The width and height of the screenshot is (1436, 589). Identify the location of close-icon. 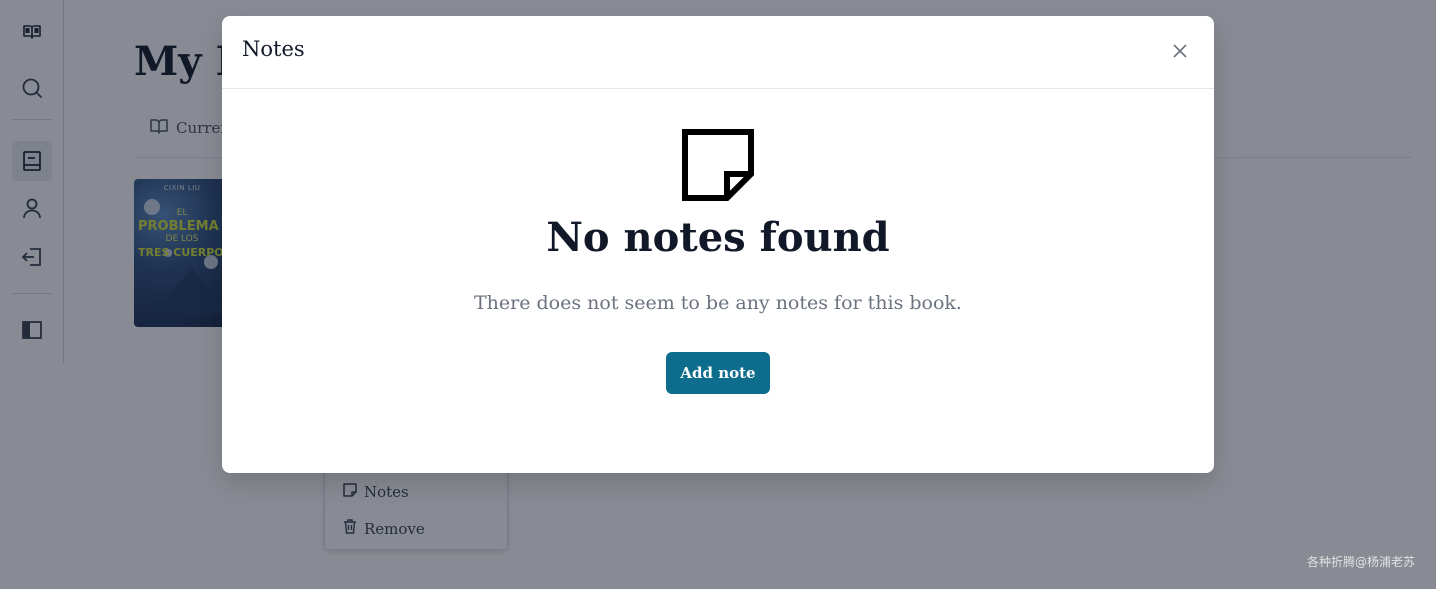
(1180, 51).